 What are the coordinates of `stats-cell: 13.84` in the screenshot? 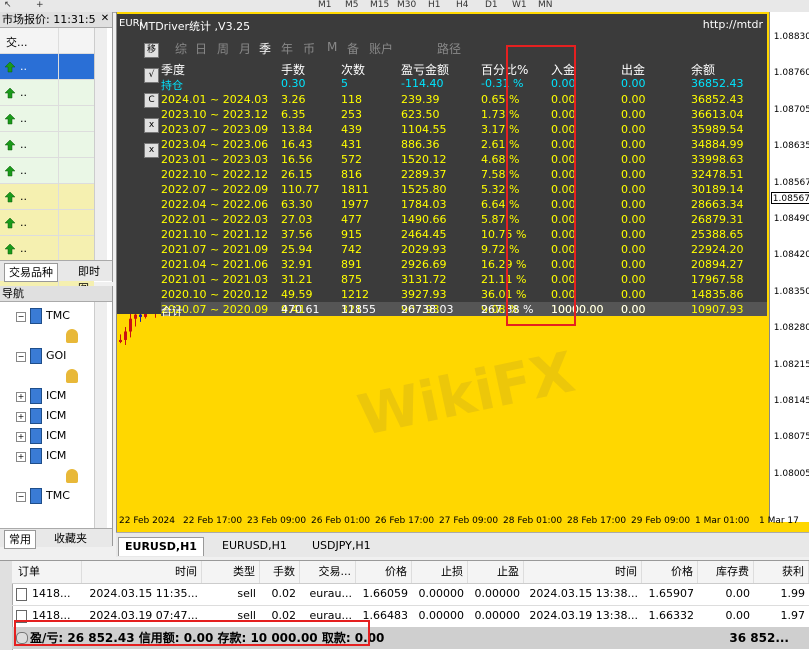 It's located at (297, 129).